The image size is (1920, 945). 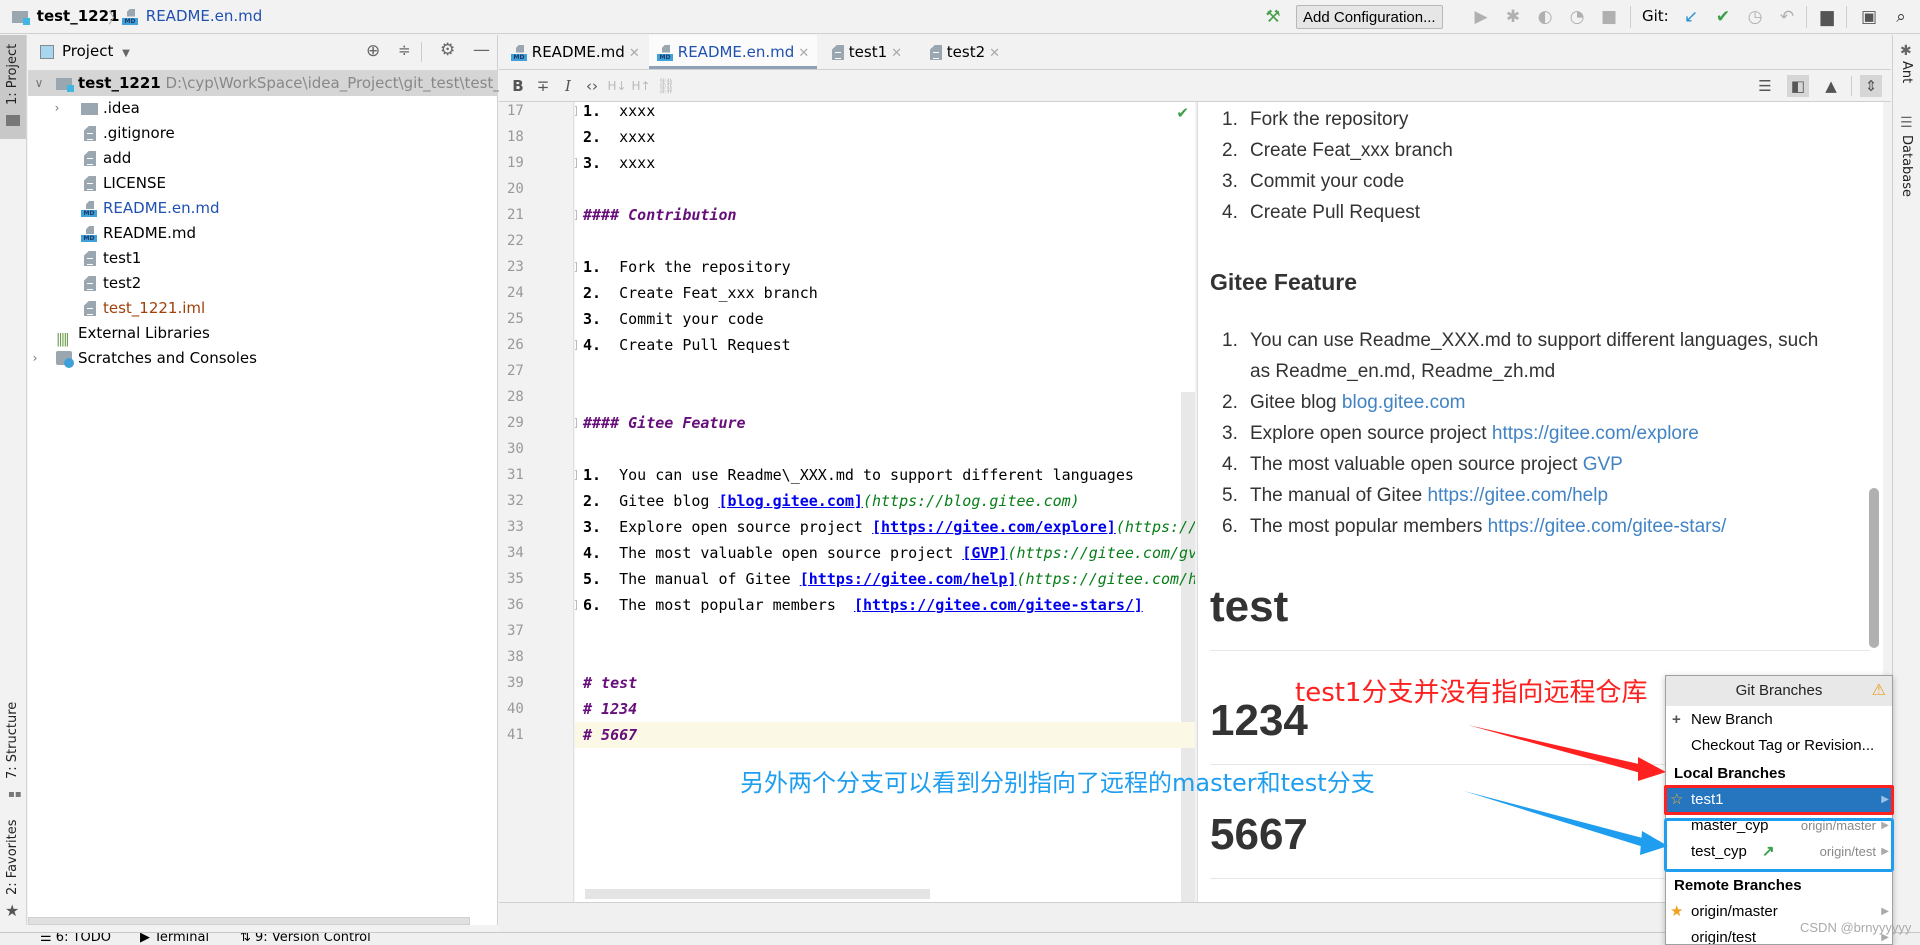 I want to click on structure-tool-tab: 7: Structure ▪▪, so click(x=13, y=750).